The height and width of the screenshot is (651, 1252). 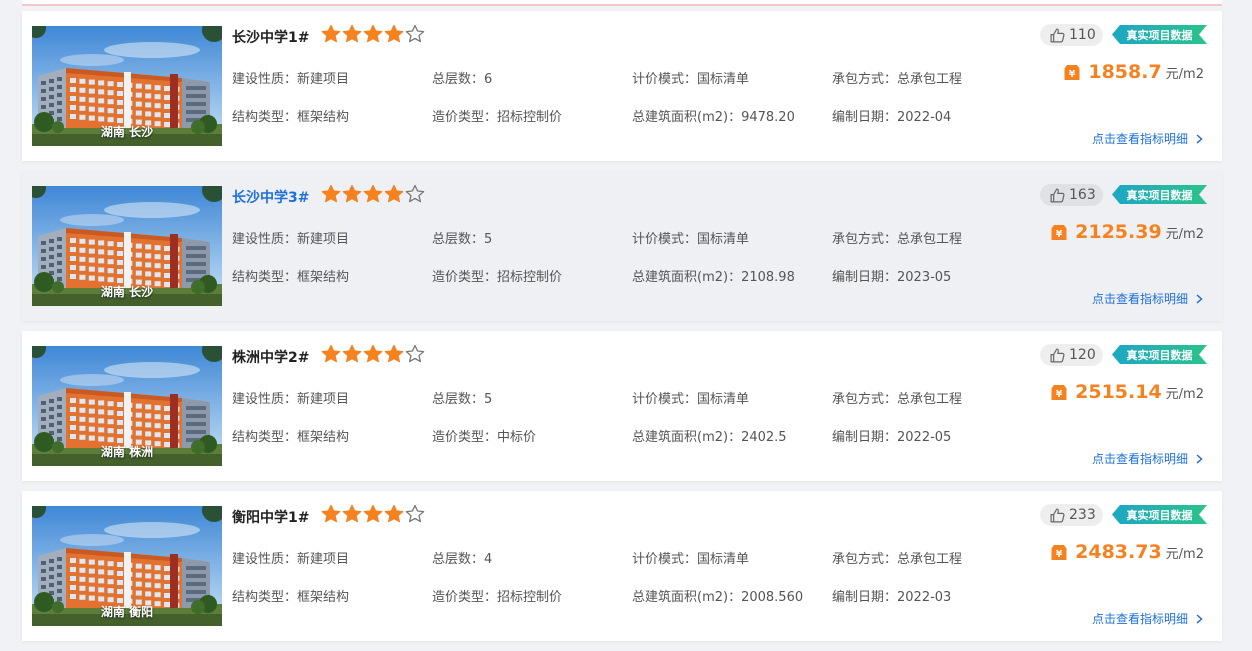 What do you see at coordinates (1071, 35) in the screenshot?
I see `like-button: 110` at bounding box center [1071, 35].